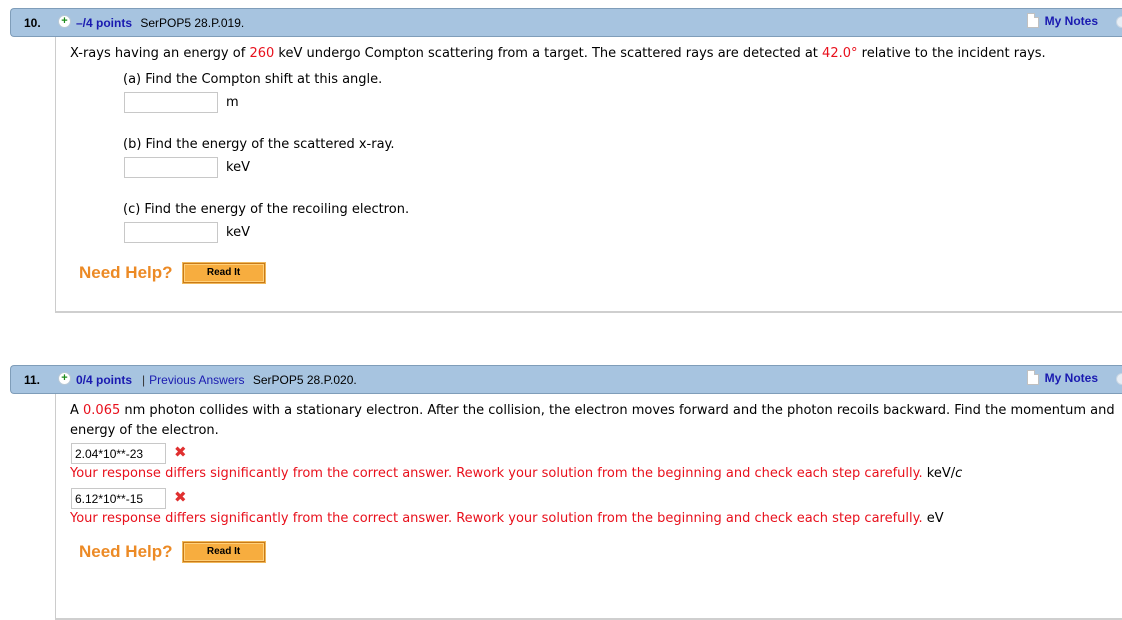  What do you see at coordinates (104, 379) in the screenshot?
I see `points-label: 0/4 points` at bounding box center [104, 379].